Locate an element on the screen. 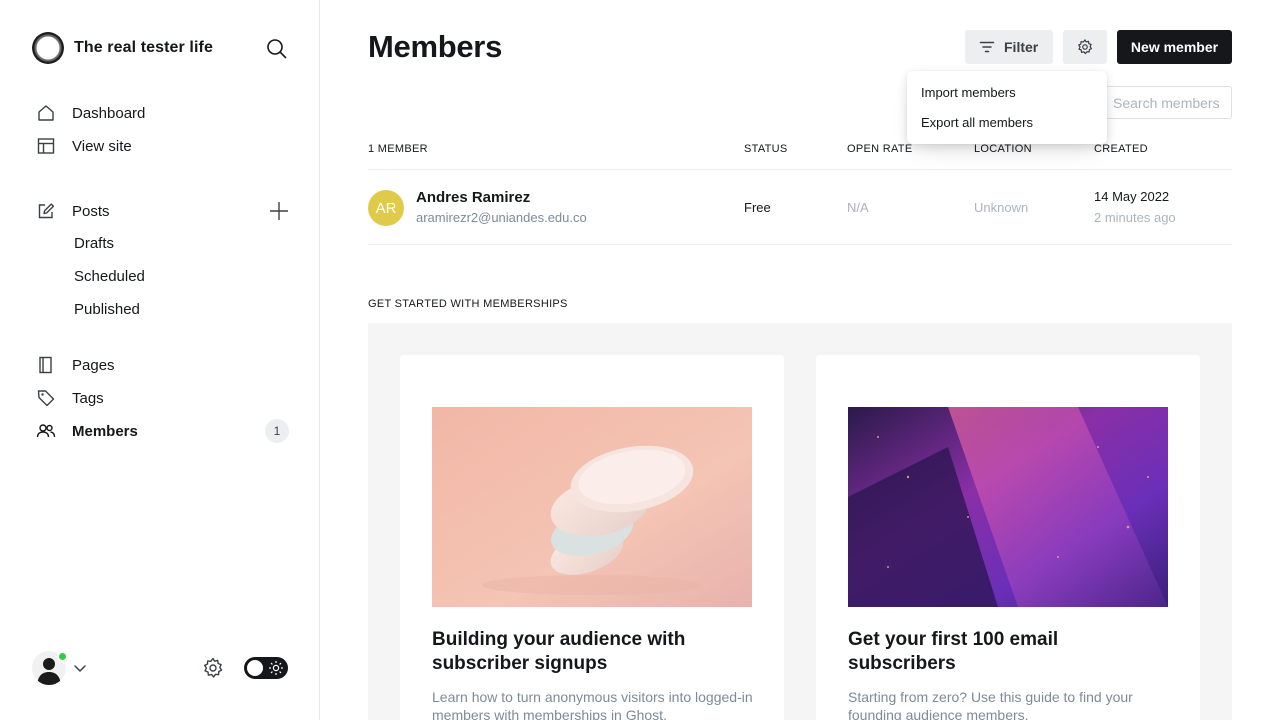  column-header-status: STATUS is located at coordinates (766, 149).